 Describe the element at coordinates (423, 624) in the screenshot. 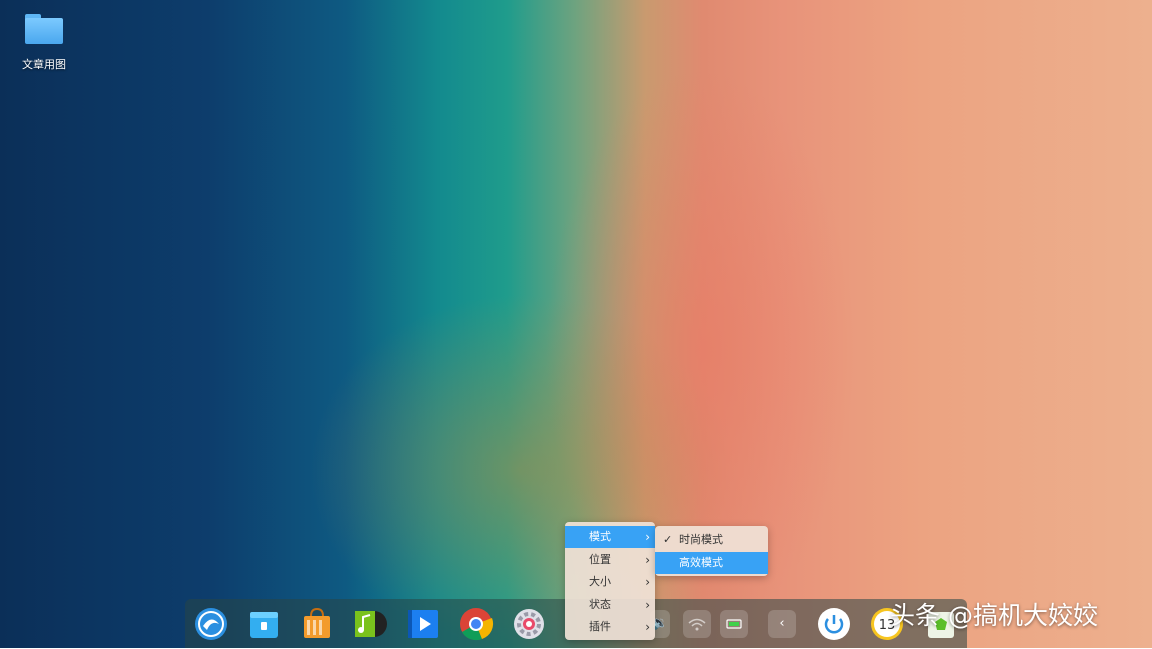

I see `movie-icon` at that location.